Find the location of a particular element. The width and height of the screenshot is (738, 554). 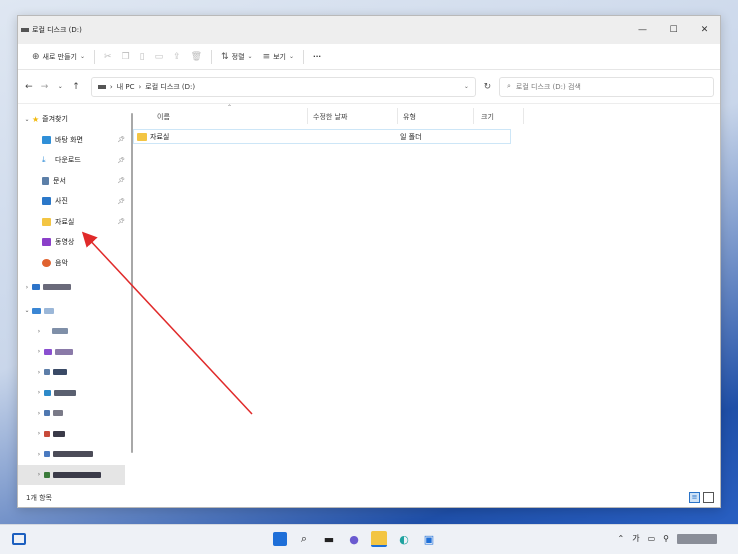

chat-icon: ● is located at coordinates (354, 539).